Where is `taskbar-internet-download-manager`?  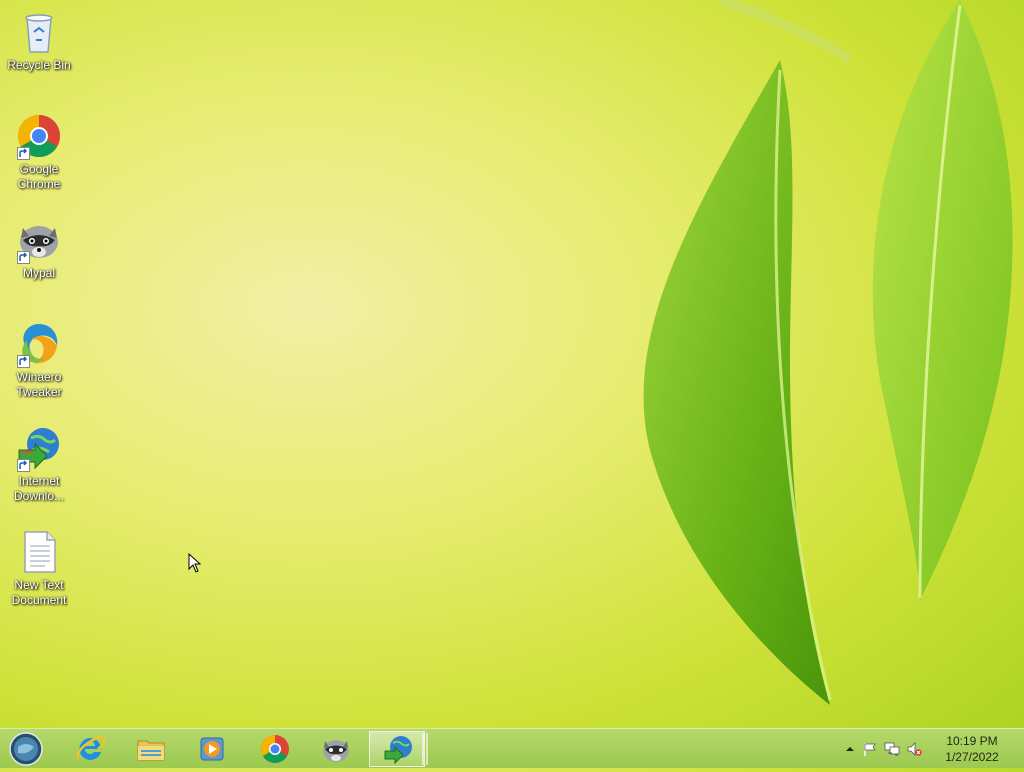
taskbar-internet-download-manager is located at coordinates (397, 749).